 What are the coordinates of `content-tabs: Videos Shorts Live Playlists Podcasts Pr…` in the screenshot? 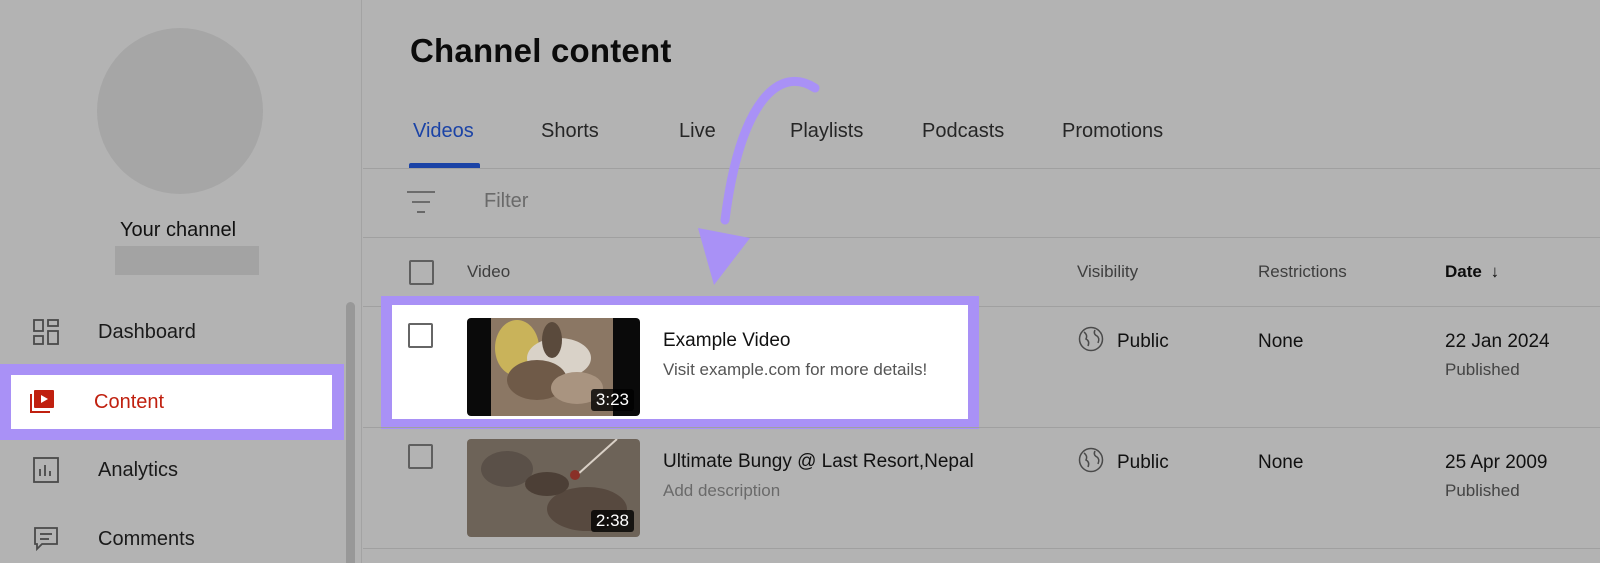 It's located at (981, 140).